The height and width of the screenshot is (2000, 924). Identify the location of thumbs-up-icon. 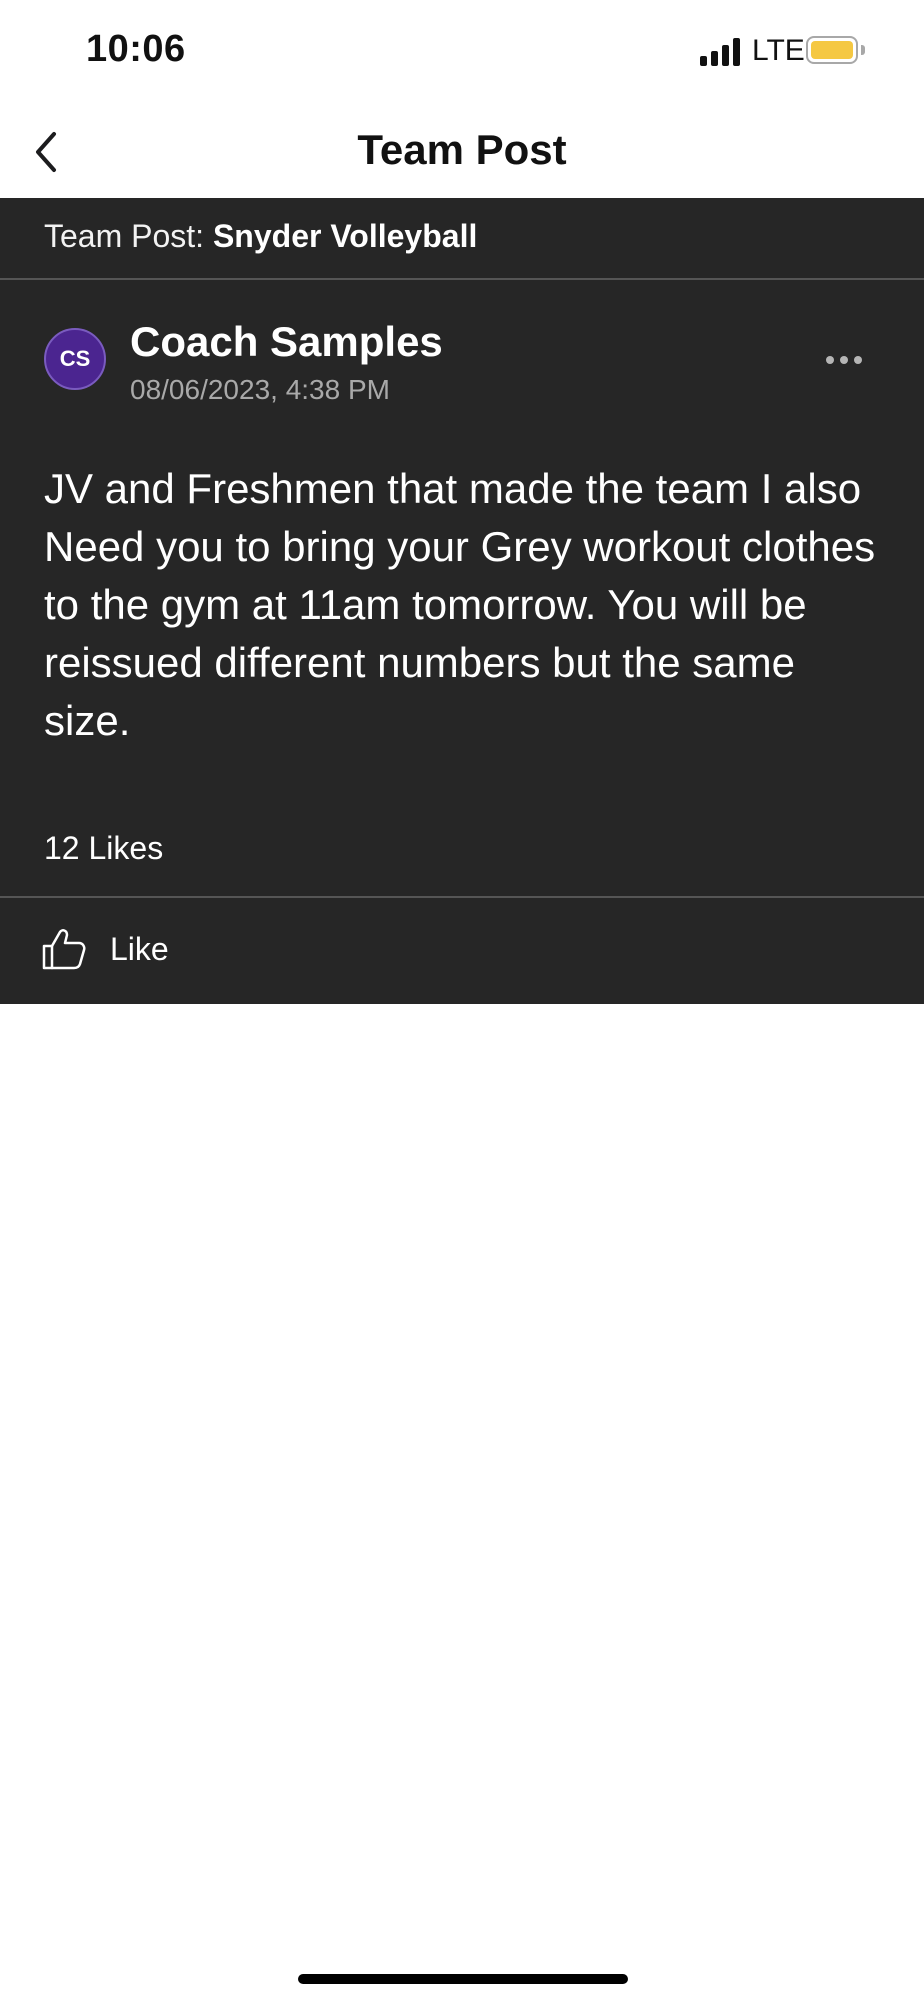
(64, 949).